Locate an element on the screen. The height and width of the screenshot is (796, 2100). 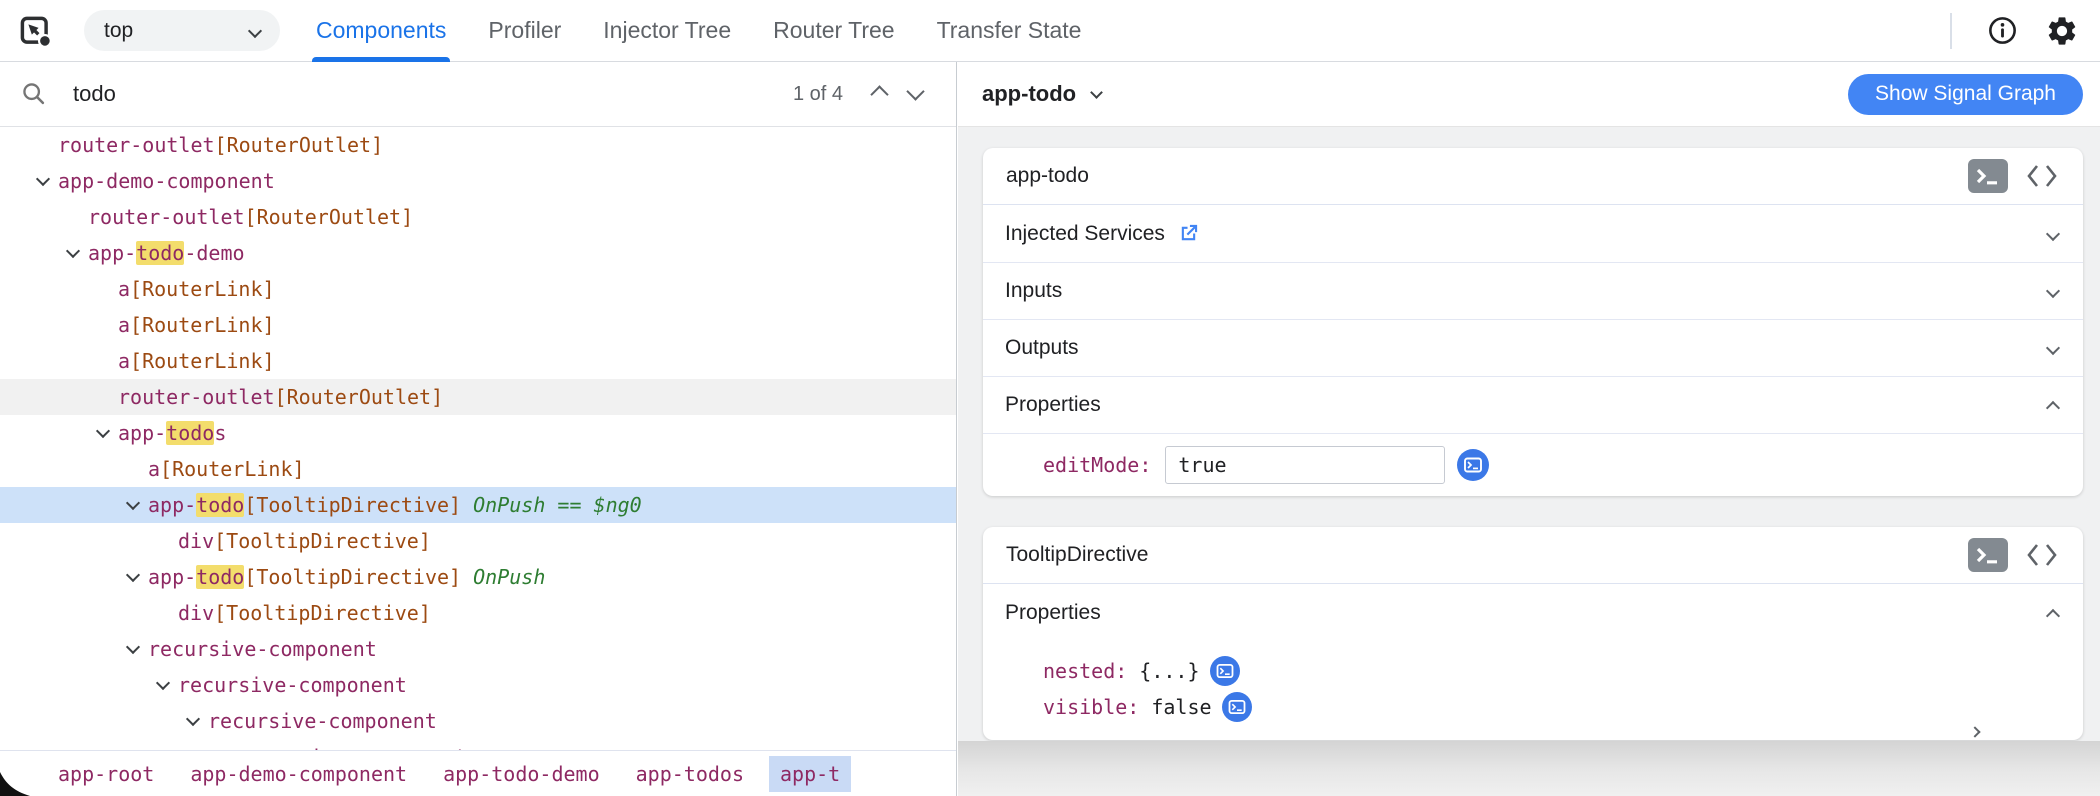
property-row-nested: nested: {...} is located at coordinates (1533, 695).